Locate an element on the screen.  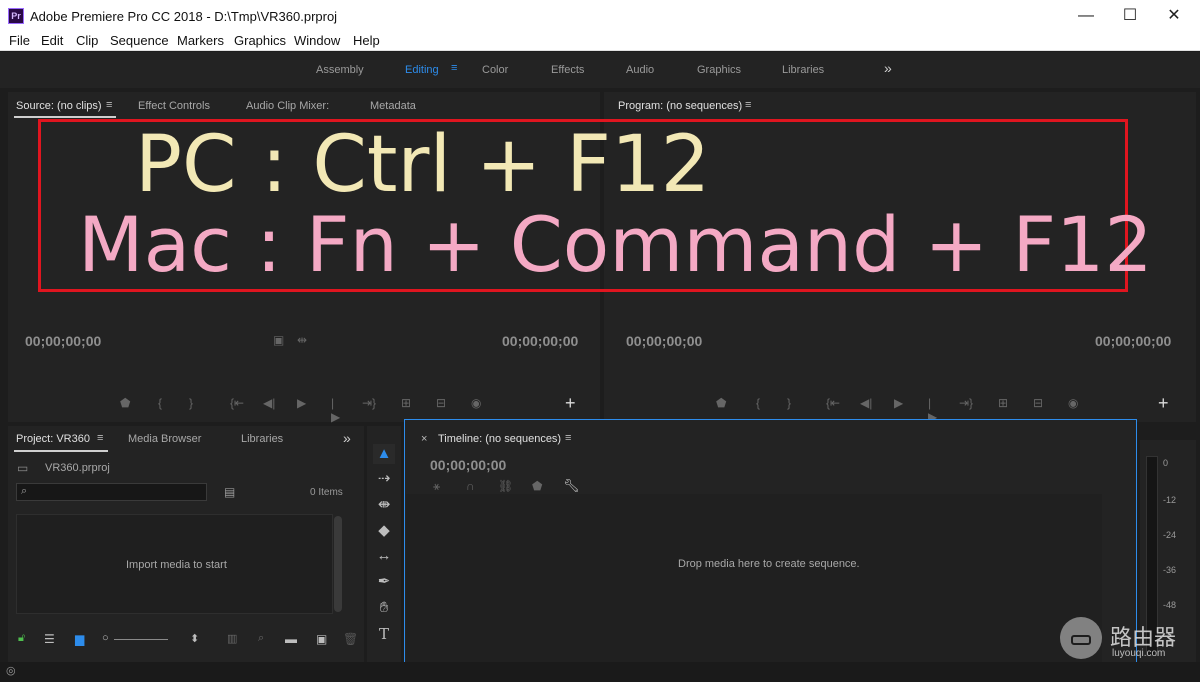
zoom-slider is located at coordinates (141, 639).